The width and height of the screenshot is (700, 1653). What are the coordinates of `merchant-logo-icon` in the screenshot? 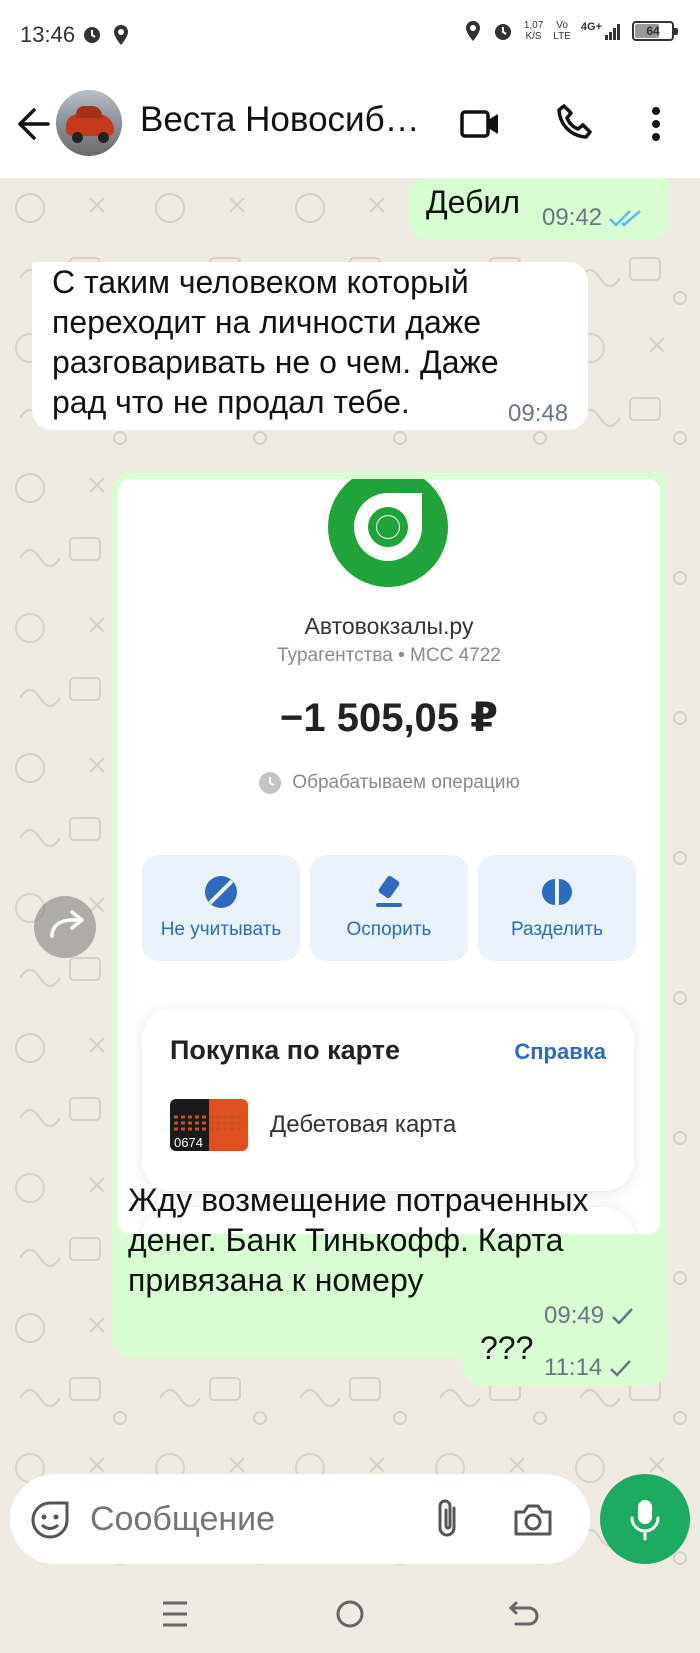 It's located at (388, 533).